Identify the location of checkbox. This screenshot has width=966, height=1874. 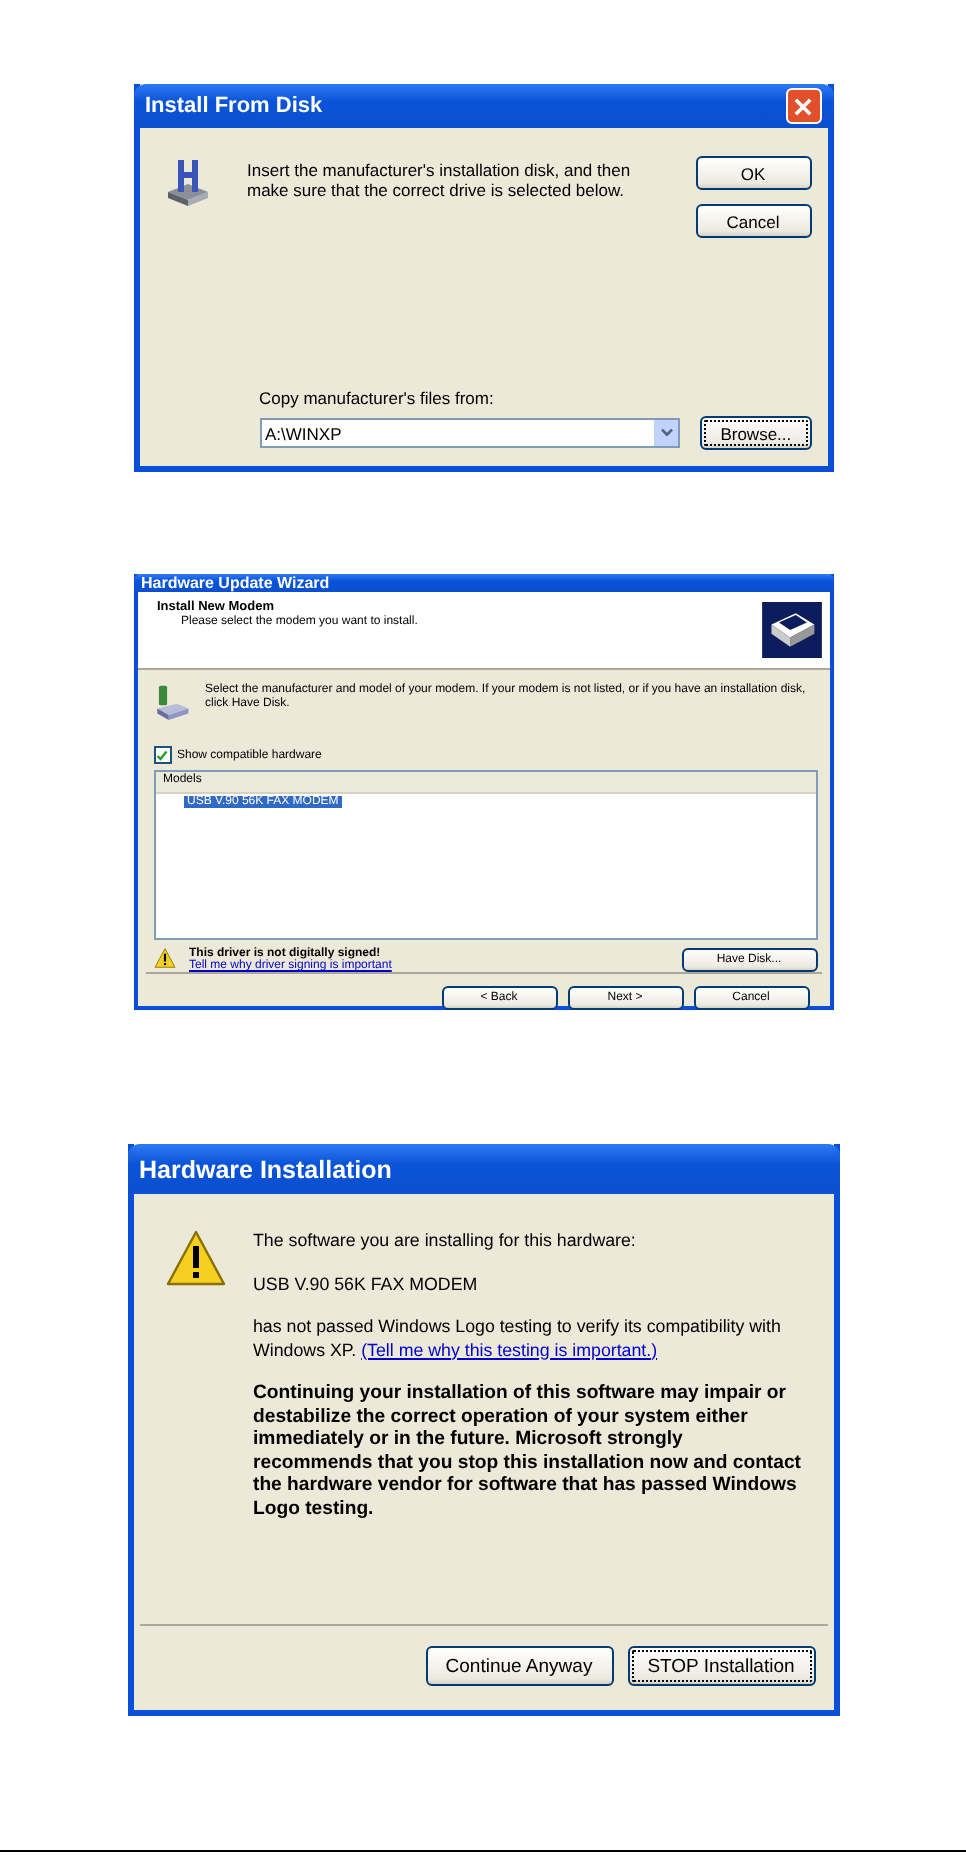
(162, 755).